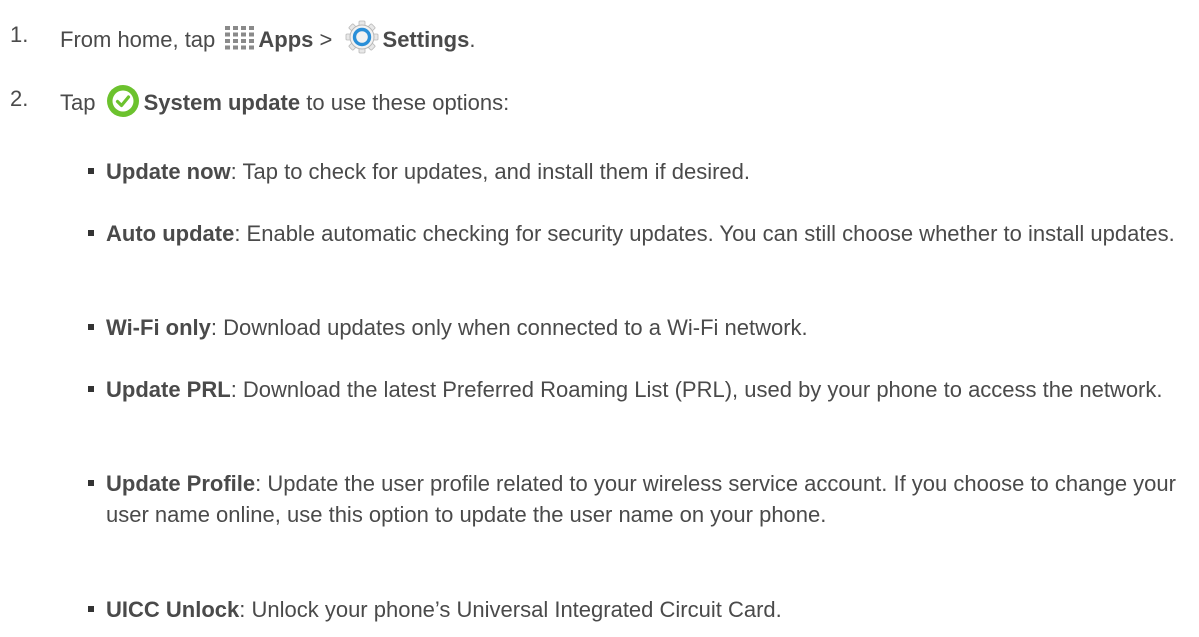 The height and width of the screenshot is (637, 1199). I want to click on option-term: UICC Unlock, so click(173, 609).